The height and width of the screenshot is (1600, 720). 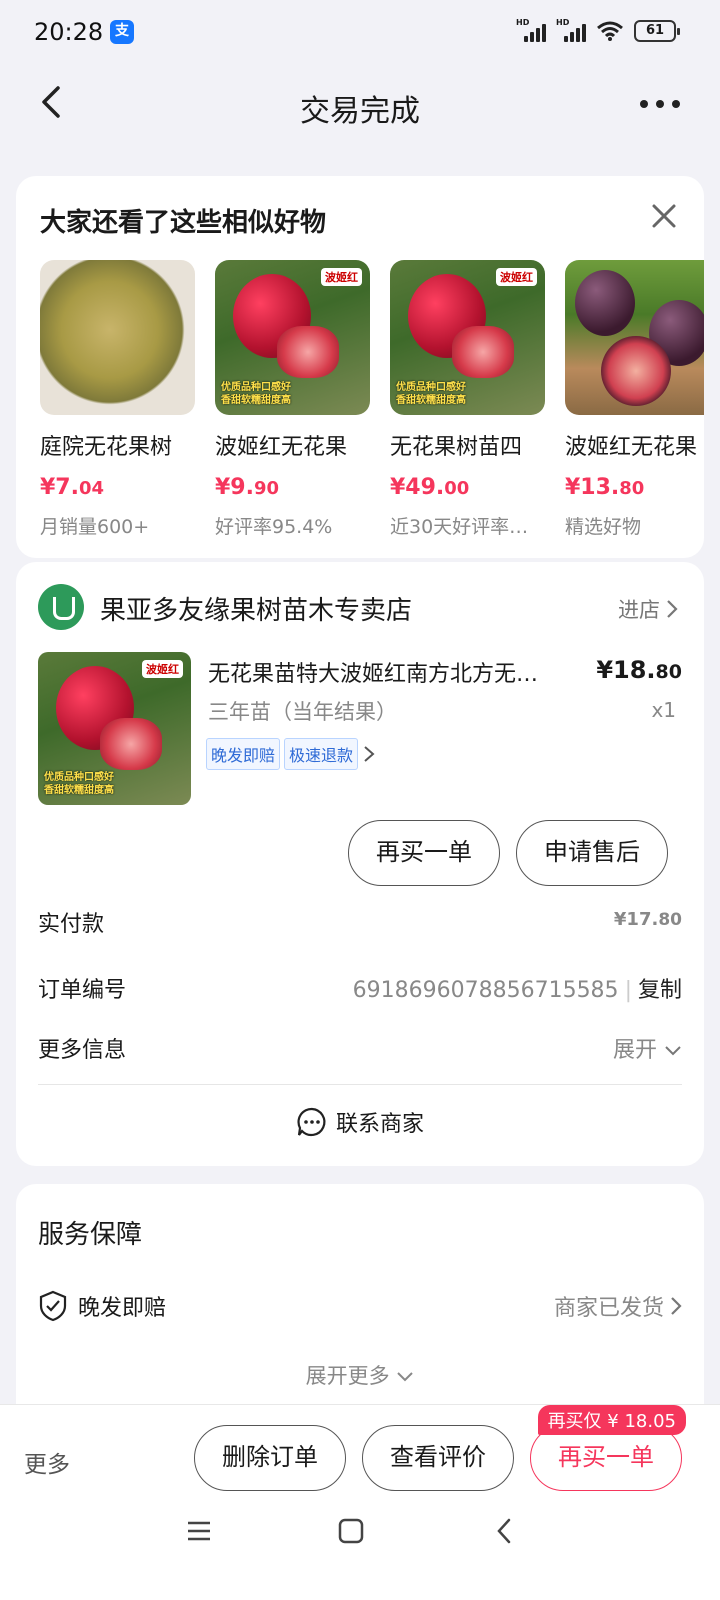 What do you see at coordinates (592, 853) in the screenshot?
I see `after-sale-button: 申请售后` at bounding box center [592, 853].